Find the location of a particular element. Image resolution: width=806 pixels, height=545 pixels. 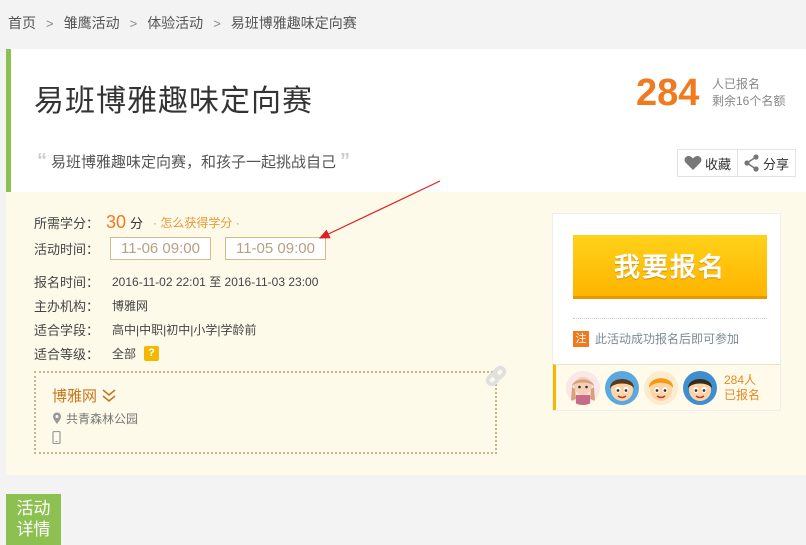

activity-time-row: 活动时间： 11-06 09:00 11-05 09:00 is located at coordinates (187, 248).